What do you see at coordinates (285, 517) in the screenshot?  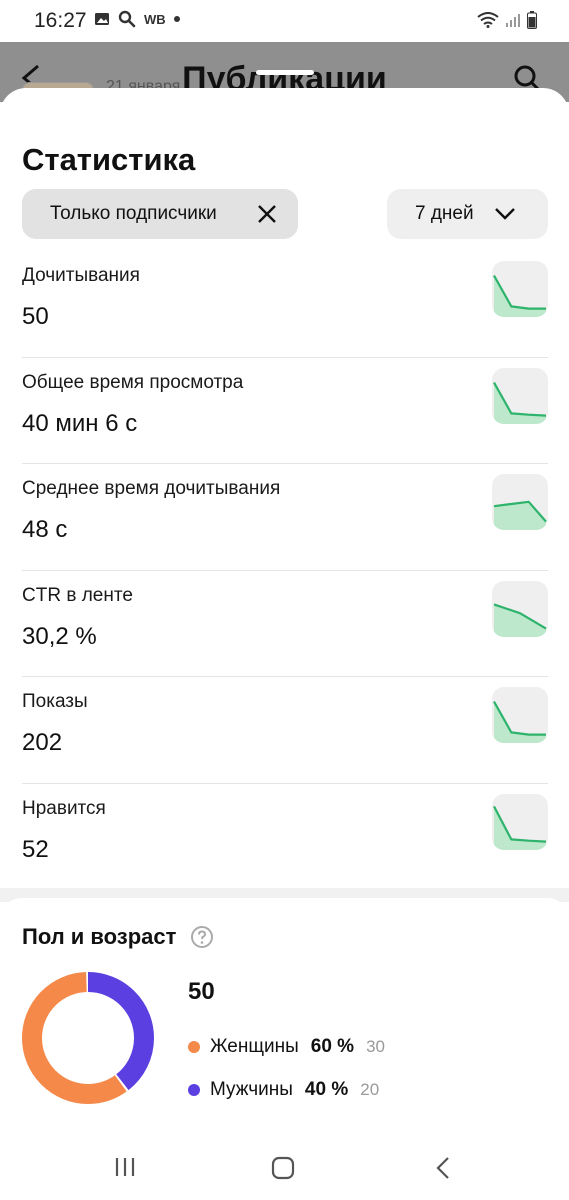 I see `metric-row: Среднее время дочитывания 48 с` at bounding box center [285, 517].